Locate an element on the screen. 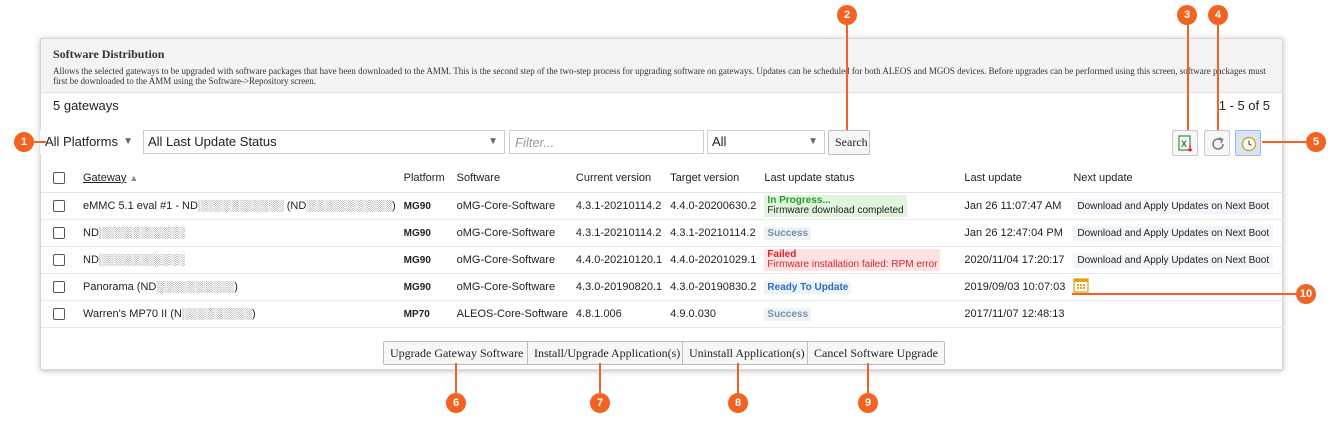 Image resolution: width=1343 pixels, height=423 pixels. upgrade-gateway-software-button: Upgrade Gateway Software is located at coordinates (457, 353).